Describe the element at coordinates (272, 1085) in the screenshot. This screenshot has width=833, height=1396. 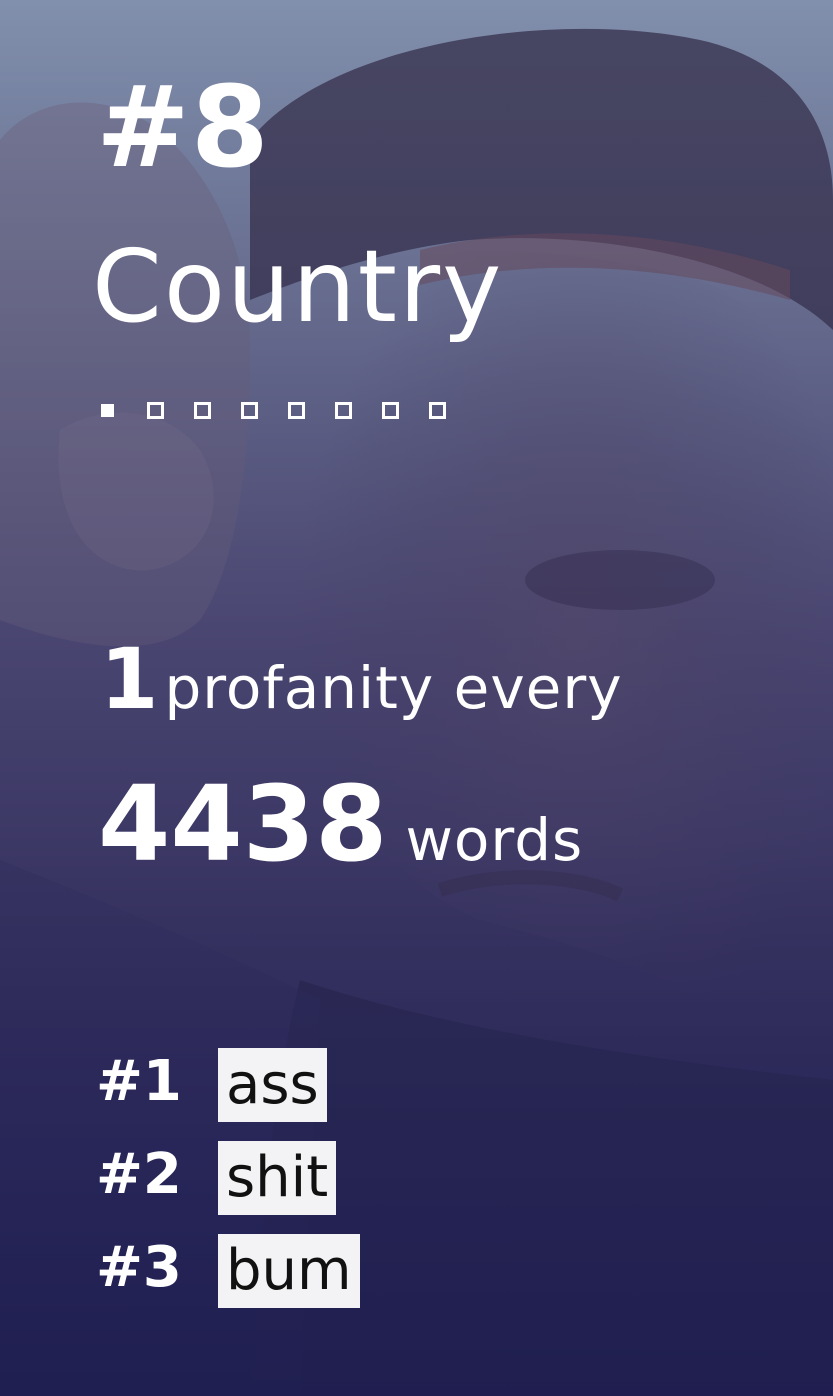
I see `word-chip: ass` at that location.